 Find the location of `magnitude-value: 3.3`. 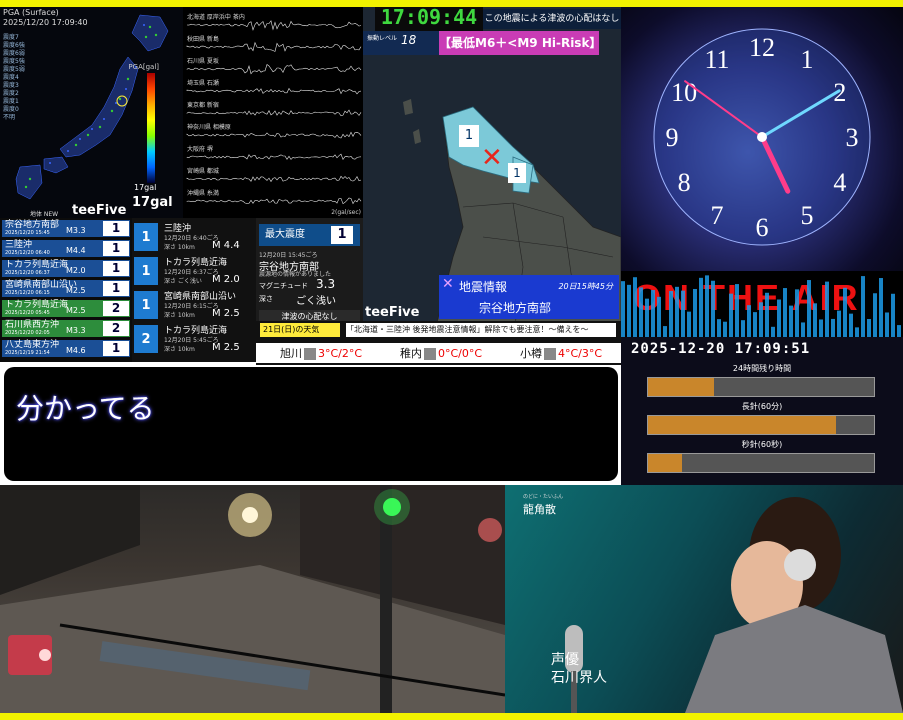

magnitude-value: 3.3 is located at coordinates (326, 284).